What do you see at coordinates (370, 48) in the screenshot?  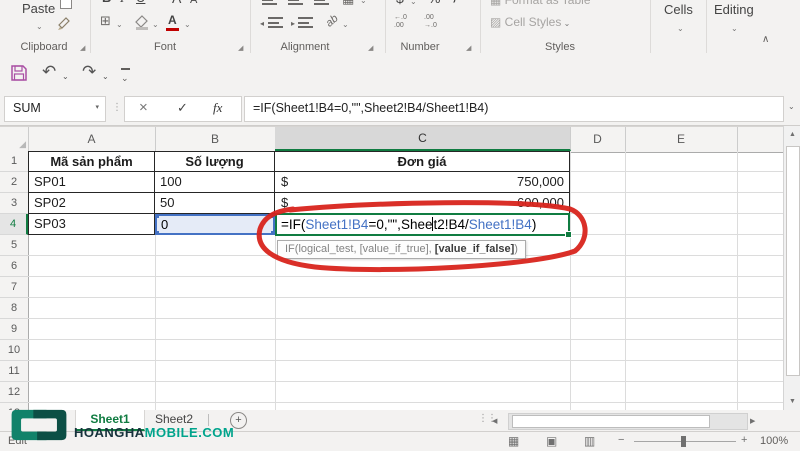 I see `alignment-dialog-launcher-icon: ◢` at bounding box center [370, 48].